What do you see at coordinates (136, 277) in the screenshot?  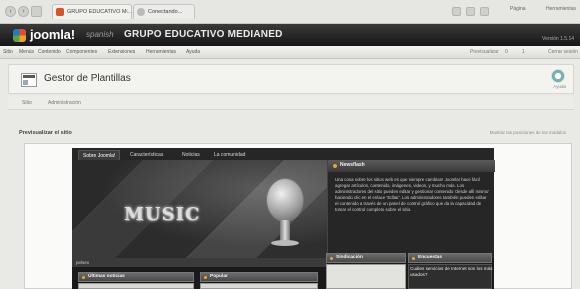 I see `latest-news-module-header: Últimas noticias` at bounding box center [136, 277].